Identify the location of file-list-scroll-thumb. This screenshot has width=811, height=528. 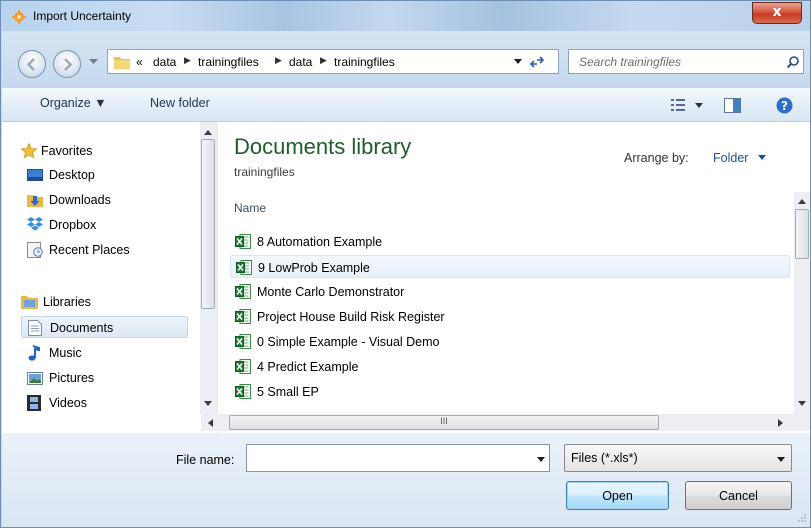
(802, 234).